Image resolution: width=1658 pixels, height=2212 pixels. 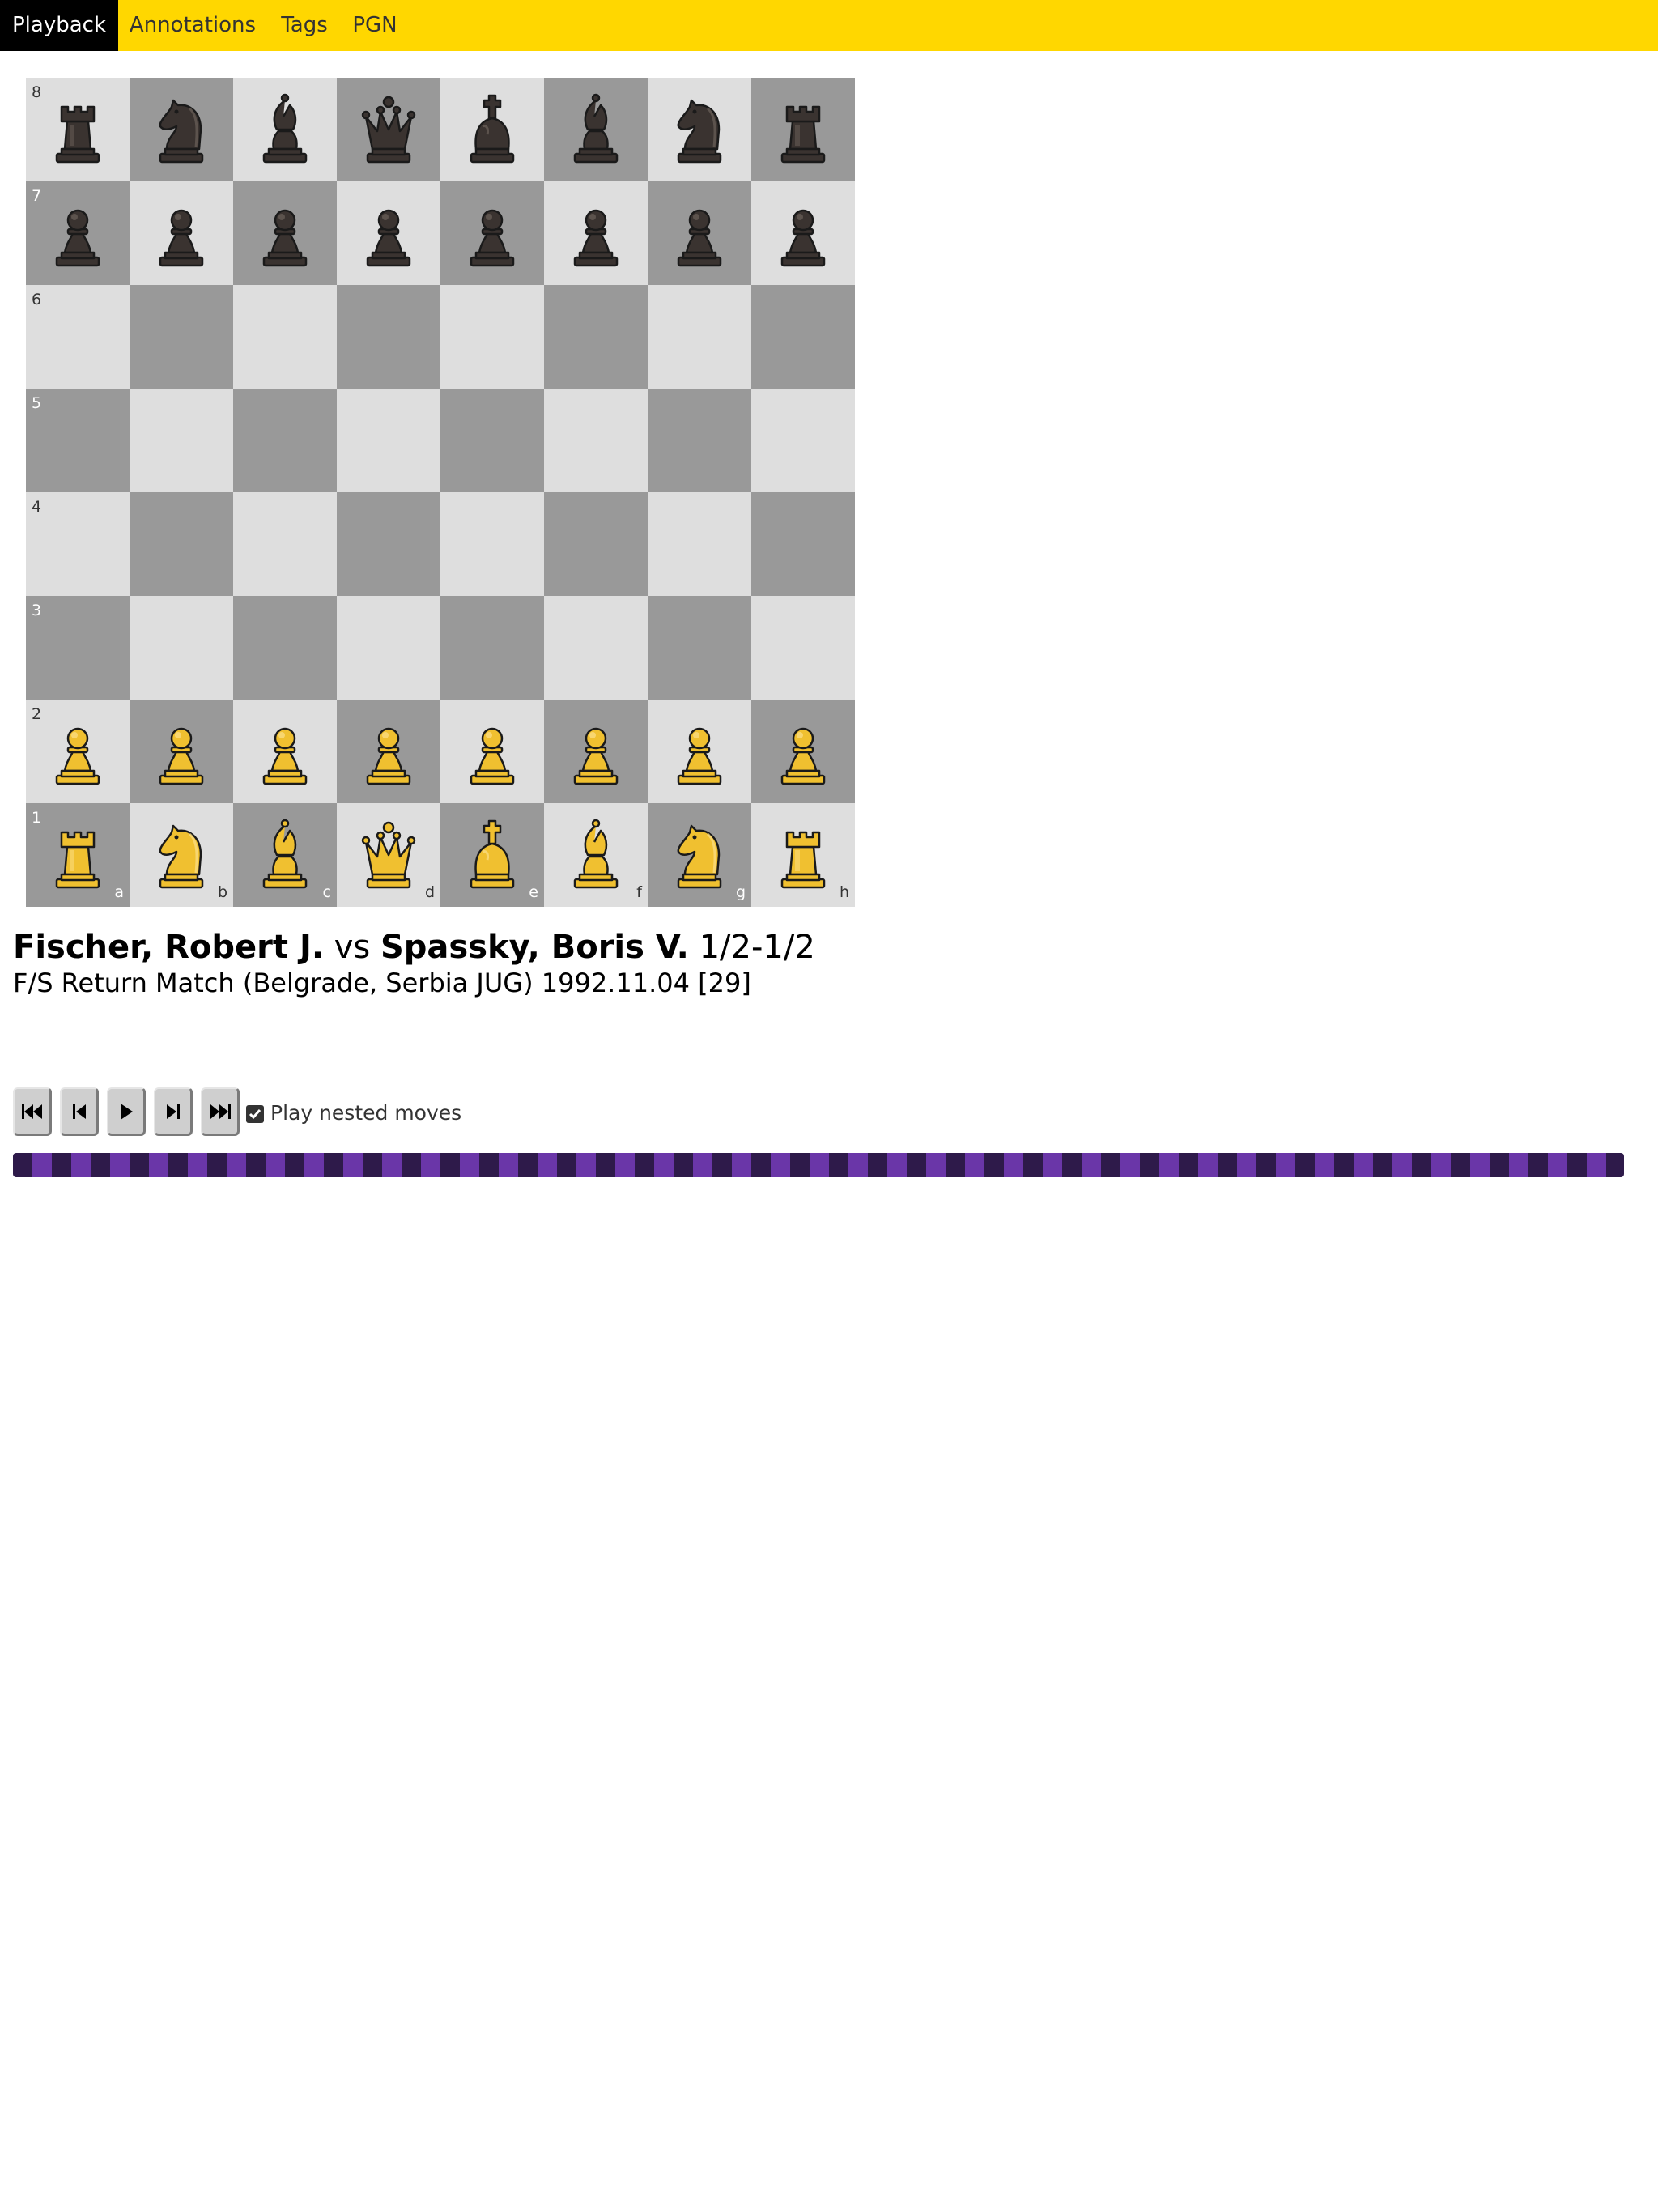 I want to click on square-c6, so click(x=285, y=337).